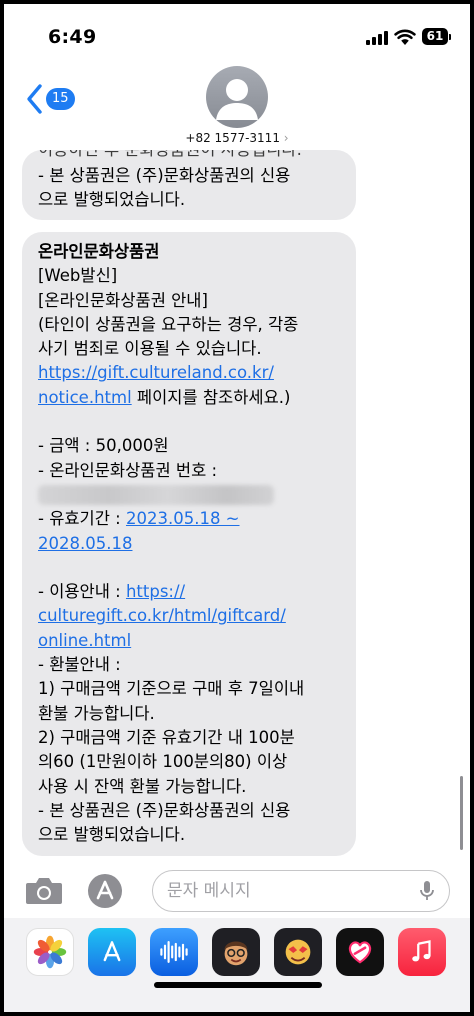 This screenshot has width=474, height=1016. What do you see at coordinates (156, 494) in the screenshot?
I see `redacted-pin-number` at bounding box center [156, 494].